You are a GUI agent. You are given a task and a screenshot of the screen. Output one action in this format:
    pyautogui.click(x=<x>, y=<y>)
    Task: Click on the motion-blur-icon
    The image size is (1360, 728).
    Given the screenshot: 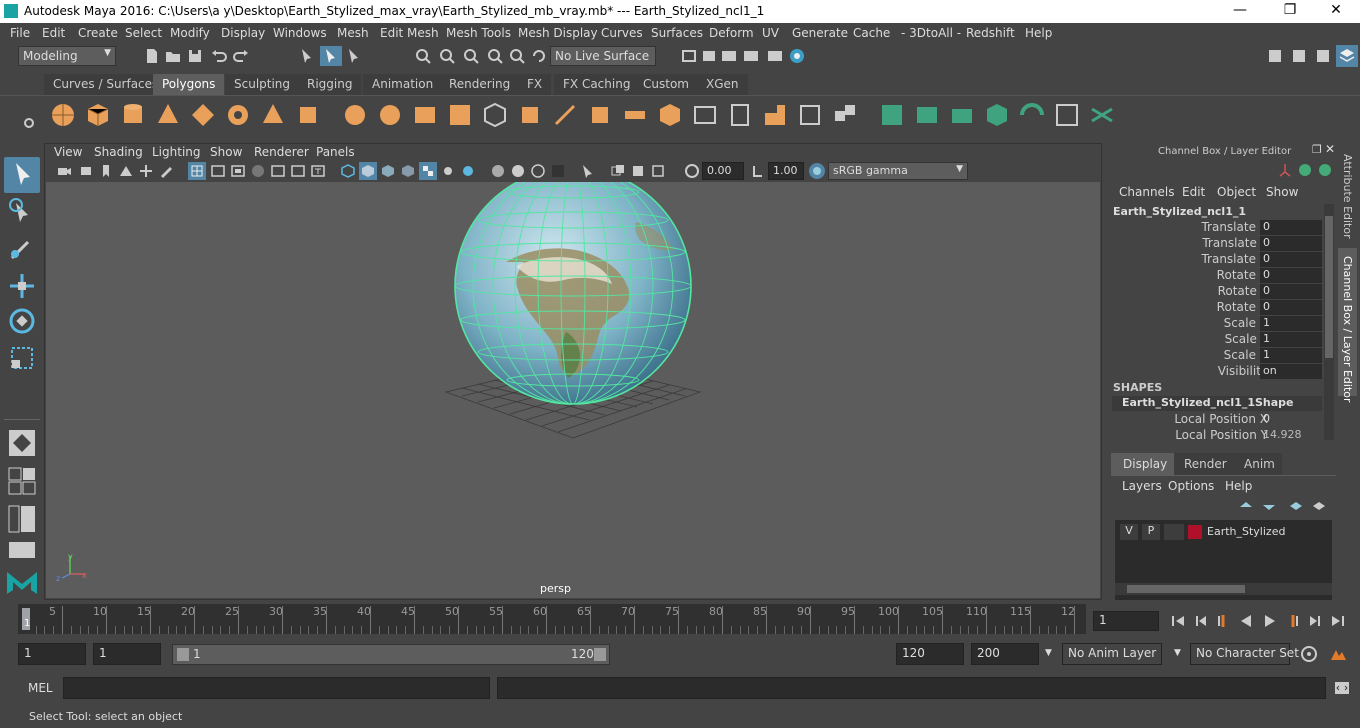 What is the action you would take?
    pyautogui.click(x=518, y=171)
    